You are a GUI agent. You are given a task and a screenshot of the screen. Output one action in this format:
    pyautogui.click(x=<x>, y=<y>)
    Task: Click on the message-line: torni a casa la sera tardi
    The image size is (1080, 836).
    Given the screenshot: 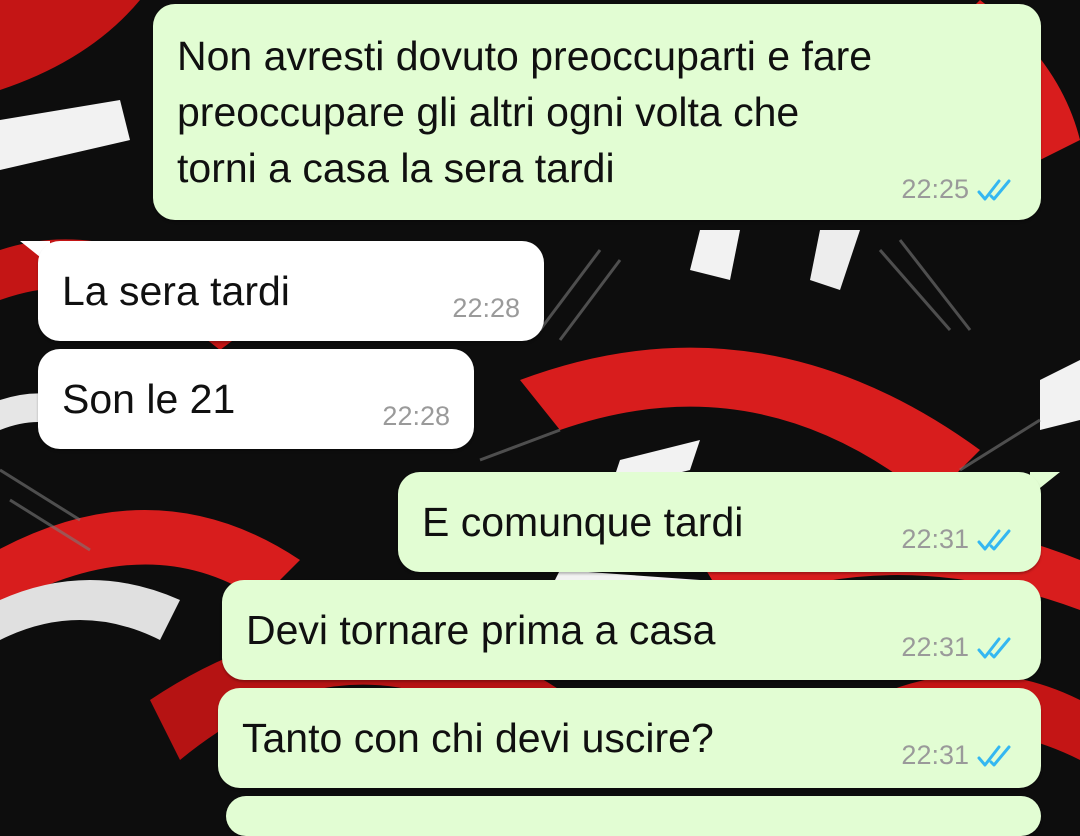 What is the action you would take?
    pyautogui.click(x=396, y=168)
    